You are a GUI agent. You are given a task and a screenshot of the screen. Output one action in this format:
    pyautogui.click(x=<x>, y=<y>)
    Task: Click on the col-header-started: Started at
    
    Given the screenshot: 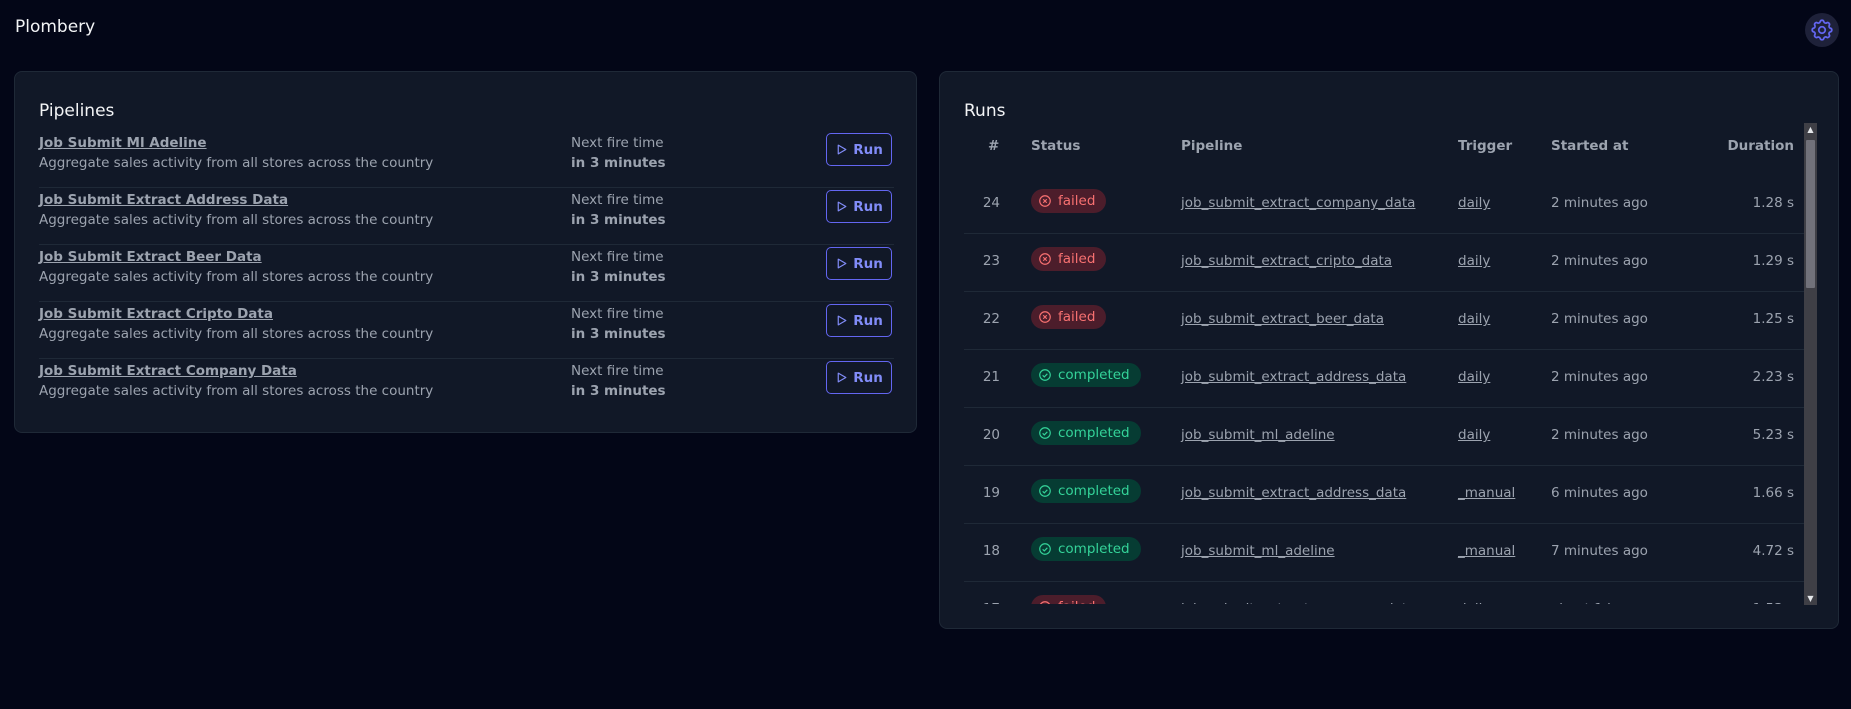 What is the action you would take?
    pyautogui.click(x=1590, y=146)
    